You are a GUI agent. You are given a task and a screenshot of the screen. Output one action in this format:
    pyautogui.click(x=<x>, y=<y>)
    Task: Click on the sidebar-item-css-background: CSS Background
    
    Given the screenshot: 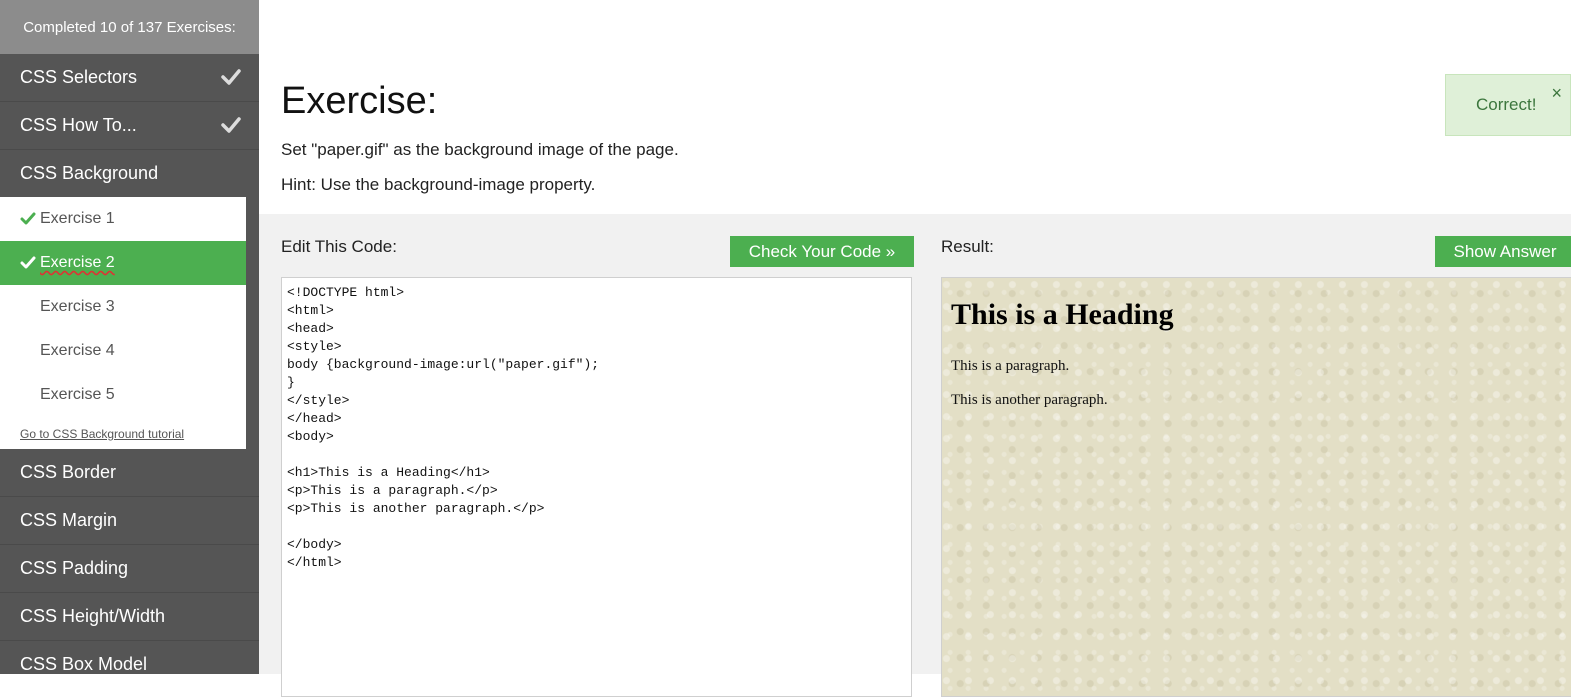 What is the action you would take?
    pyautogui.click(x=129, y=173)
    